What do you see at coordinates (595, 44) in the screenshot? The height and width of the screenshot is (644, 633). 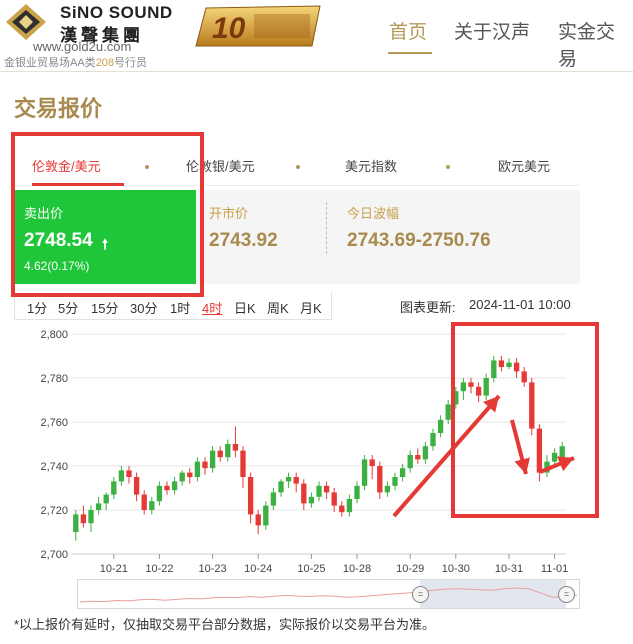 I see `nav-physical-gold: 实金交易` at bounding box center [595, 44].